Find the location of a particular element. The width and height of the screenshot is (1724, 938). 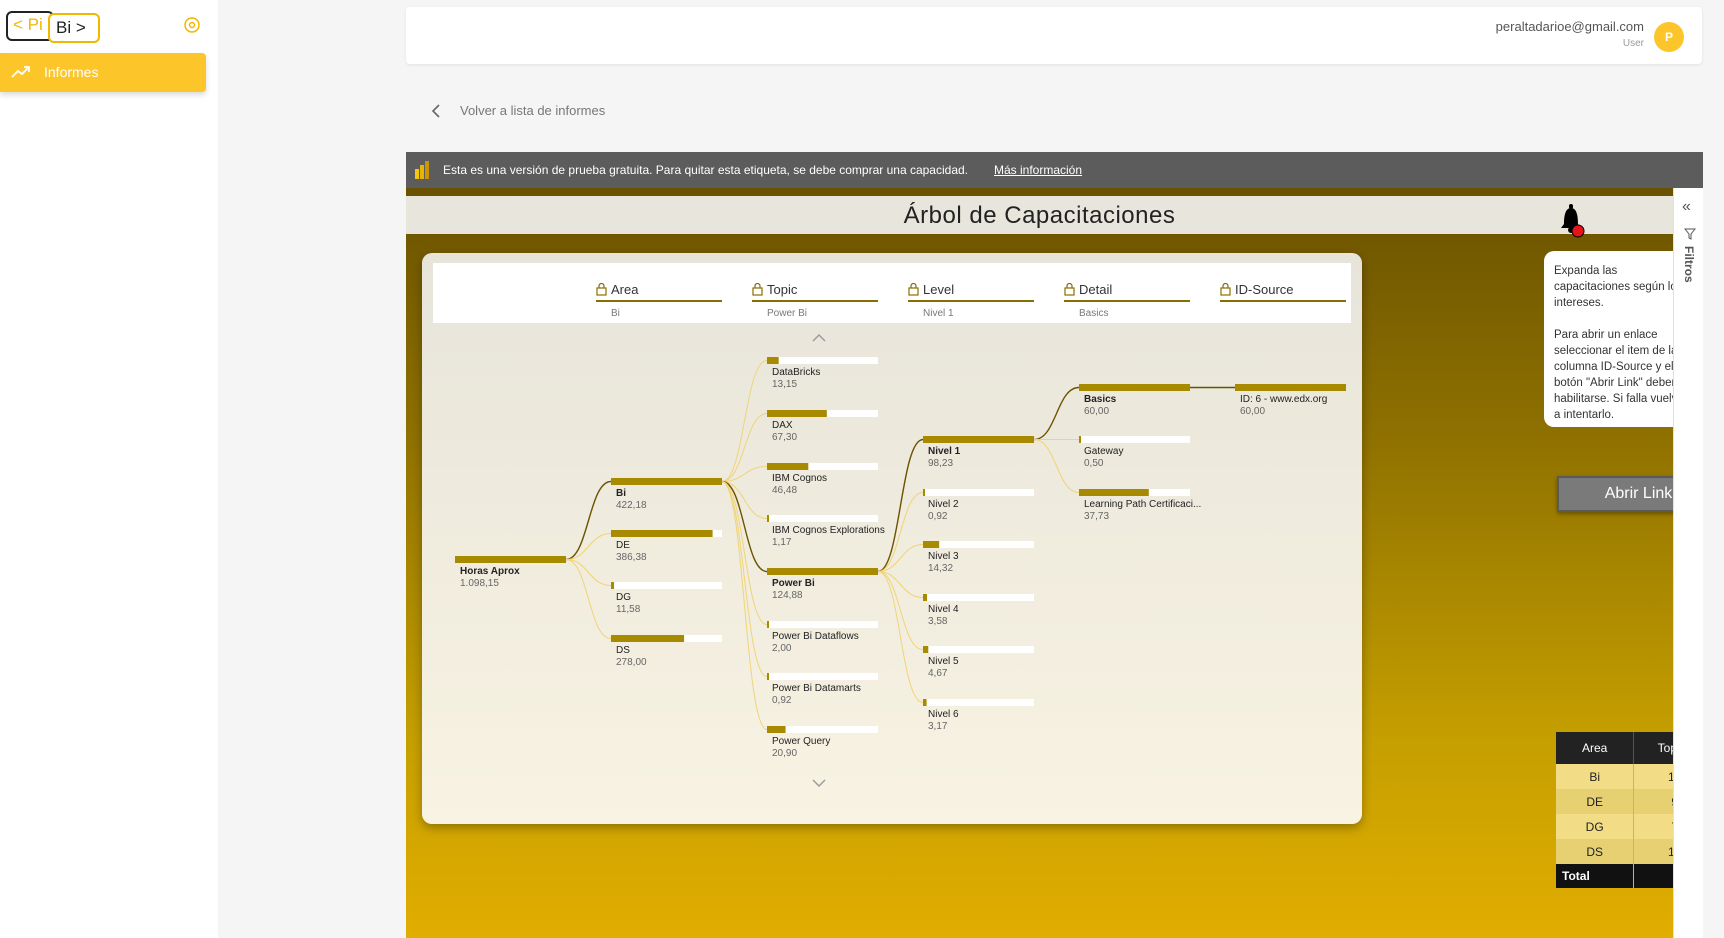

tree-node-value: 98,23 is located at coordinates (940, 463).